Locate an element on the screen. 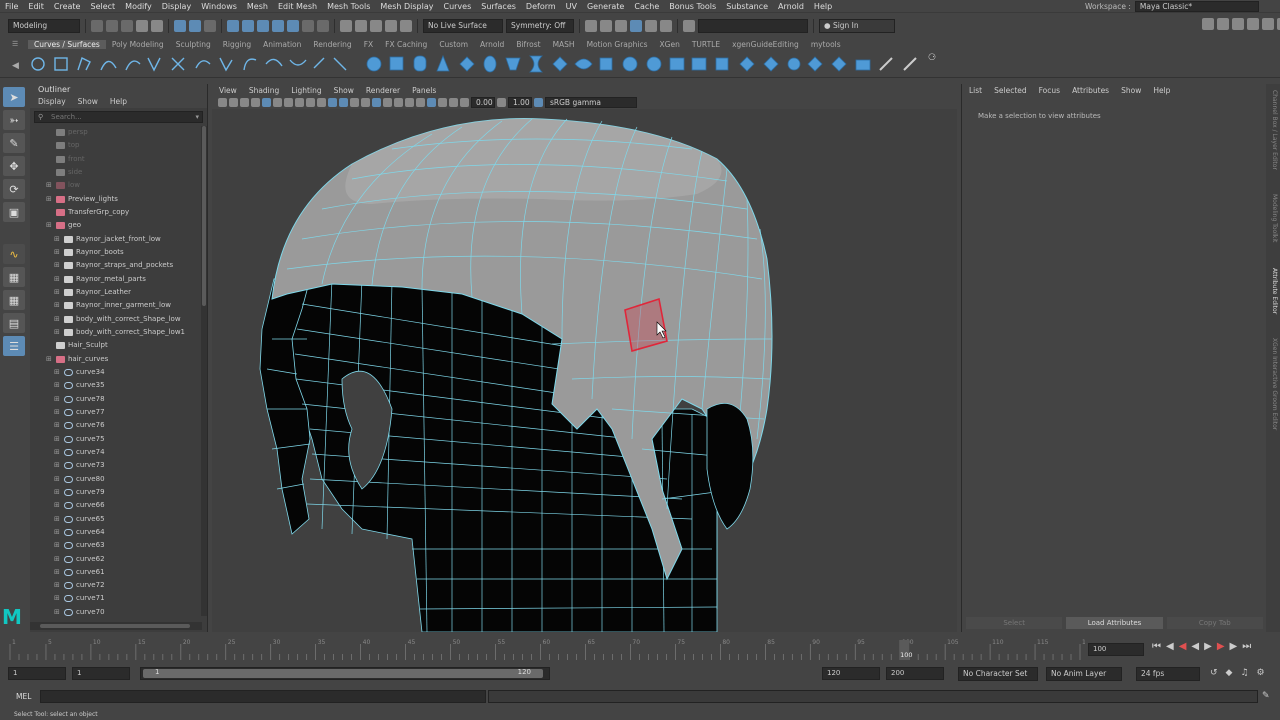 The image size is (1280, 720). go-to-start-icon: ⏮ is located at coordinates (1156, 646).